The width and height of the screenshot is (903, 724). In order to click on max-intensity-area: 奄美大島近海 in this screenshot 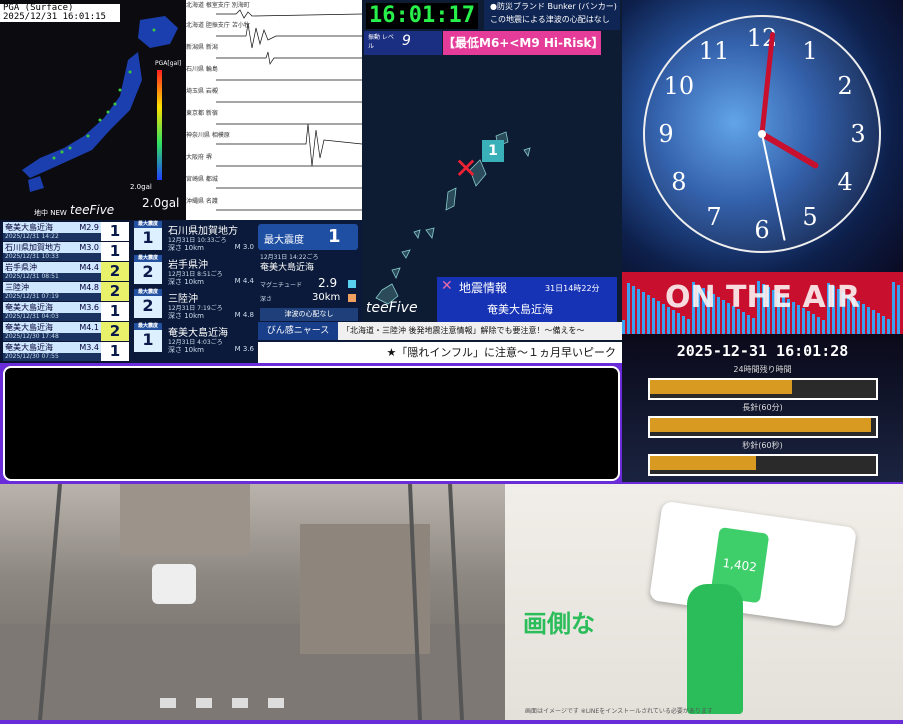, I will do `click(287, 268)`.